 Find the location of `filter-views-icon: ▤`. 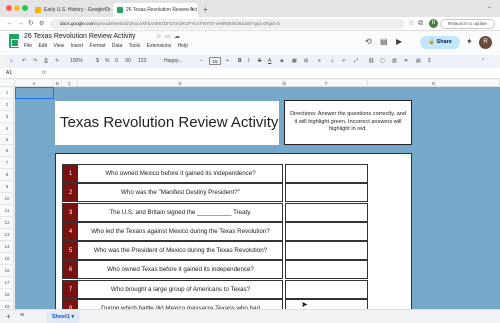

filter-views-icon: ▤ is located at coordinates (418, 61).